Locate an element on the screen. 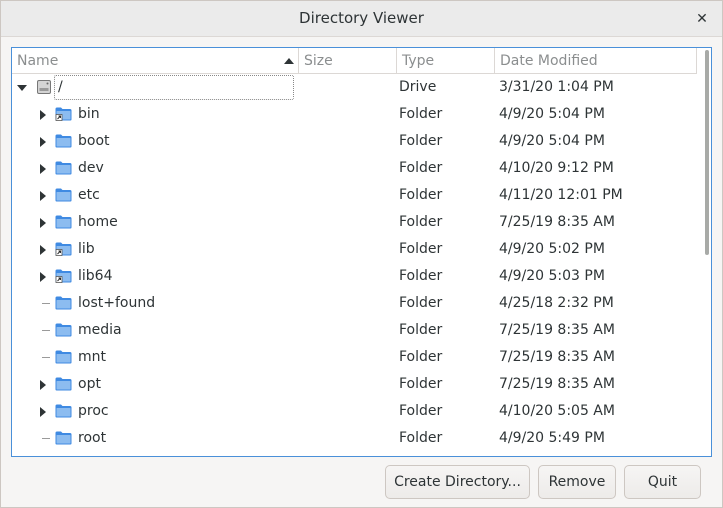  column-header-row: Name Size Type Date Modified is located at coordinates (354, 61).